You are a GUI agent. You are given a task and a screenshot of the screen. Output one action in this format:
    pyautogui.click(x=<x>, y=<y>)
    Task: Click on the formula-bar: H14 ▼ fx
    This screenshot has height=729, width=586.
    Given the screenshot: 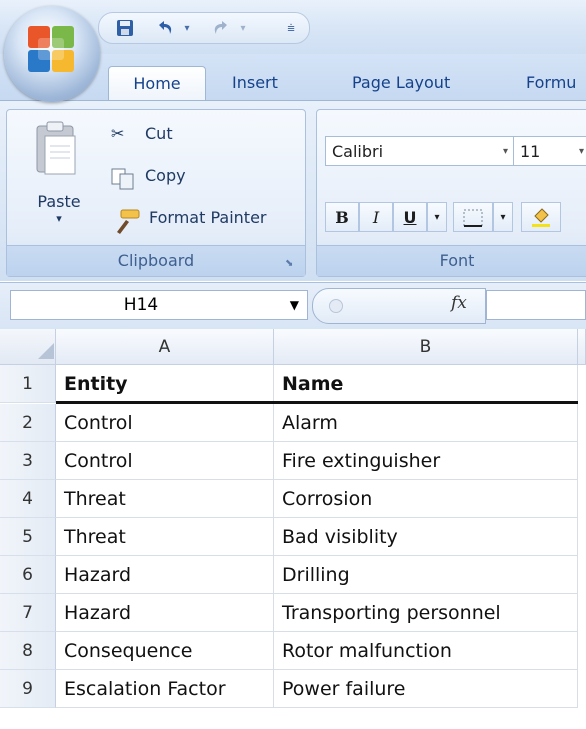 What is the action you would take?
    pyautogui.click(x=293, y=306)
    